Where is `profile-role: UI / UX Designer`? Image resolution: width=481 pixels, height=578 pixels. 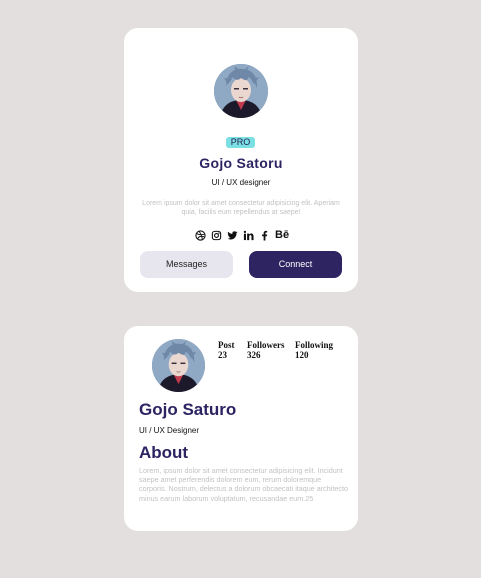
profile-role: UI / UX Designer is located at coordinates (169, 430).